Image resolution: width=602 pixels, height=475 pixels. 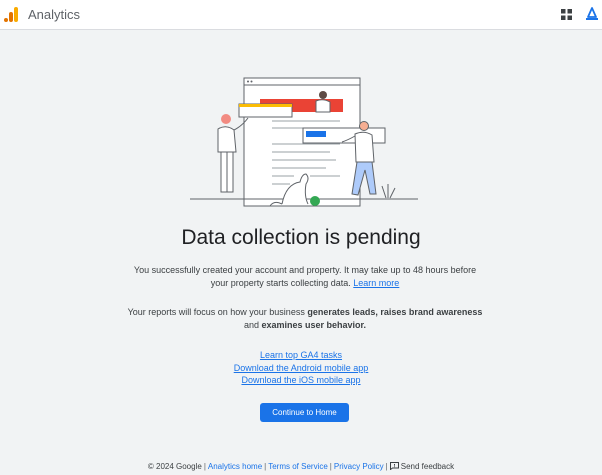 I want to click on top-app-bar: Analytics, so click(x=301, y=15).